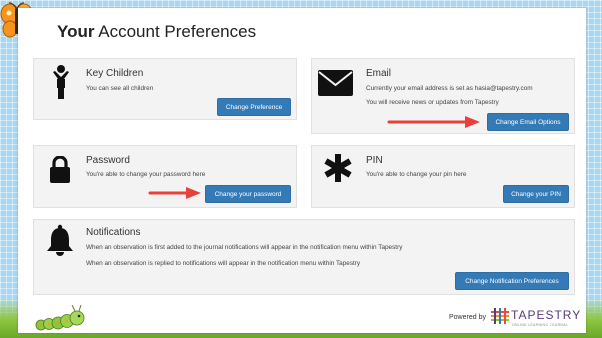 Image resolution: width=602 pixels, height=338 pixels. I want to click on tapestry-brand-subtitle: ONLINE LEARNING JOURNAL, so click(540, 325).